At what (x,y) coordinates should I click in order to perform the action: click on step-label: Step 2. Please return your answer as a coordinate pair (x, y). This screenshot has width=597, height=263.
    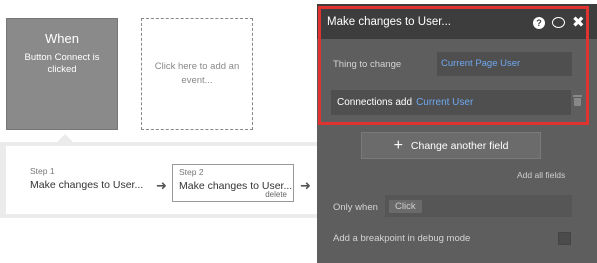
    Looking at the image, I should click on (191, 172).